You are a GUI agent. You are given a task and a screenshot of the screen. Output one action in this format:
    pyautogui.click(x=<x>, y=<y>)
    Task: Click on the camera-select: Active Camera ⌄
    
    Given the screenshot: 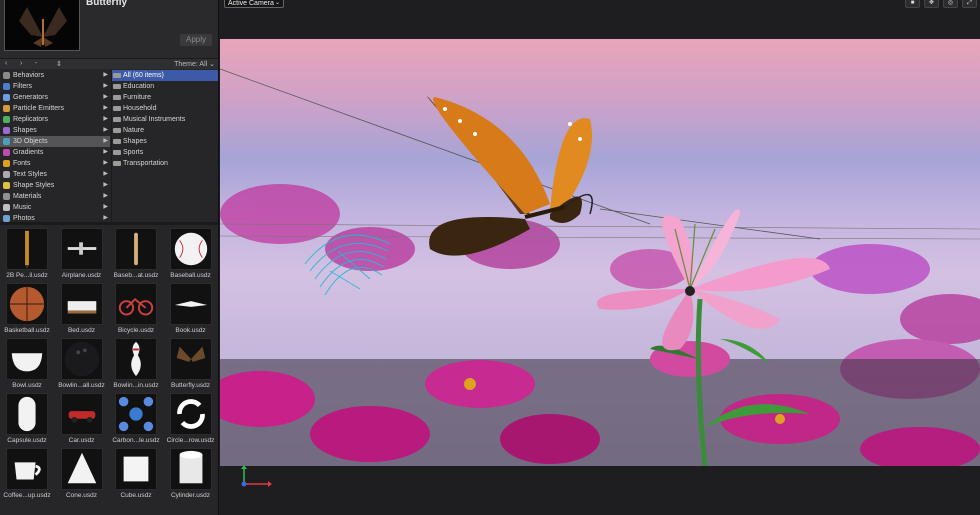 What is the action you would take?
    pyautogui.click(x=254, y=4)
    